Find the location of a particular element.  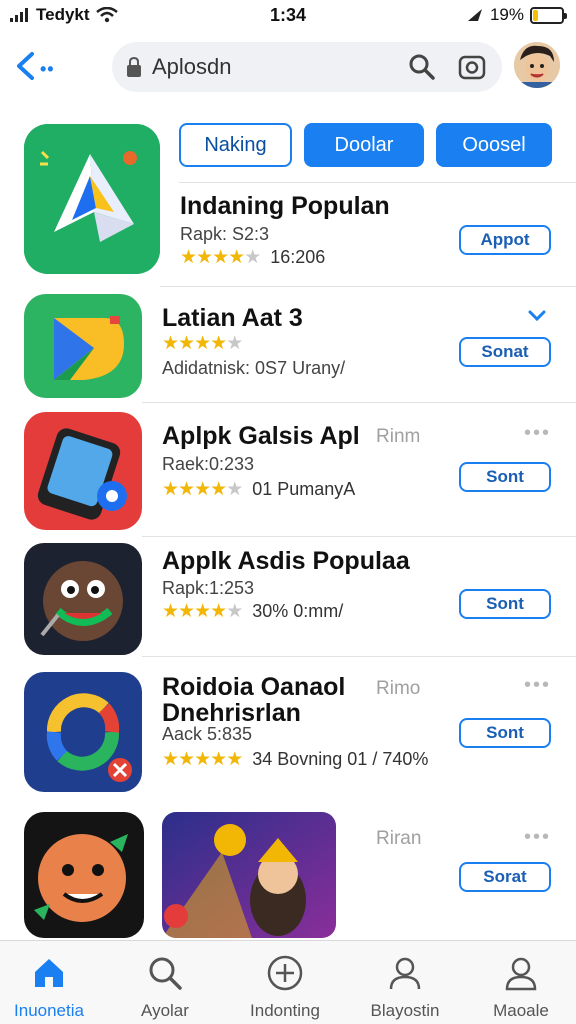

app-title: Latian Aat 3 is located at coordinates (232, 318).